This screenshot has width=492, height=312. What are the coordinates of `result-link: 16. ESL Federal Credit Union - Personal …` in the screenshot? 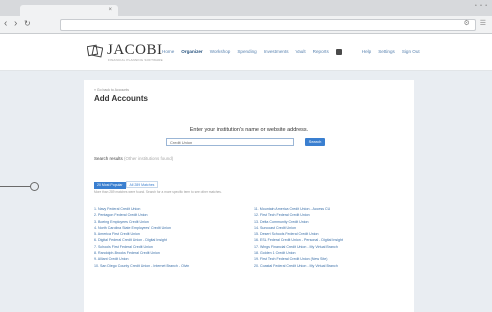 It's located at (298, 240).